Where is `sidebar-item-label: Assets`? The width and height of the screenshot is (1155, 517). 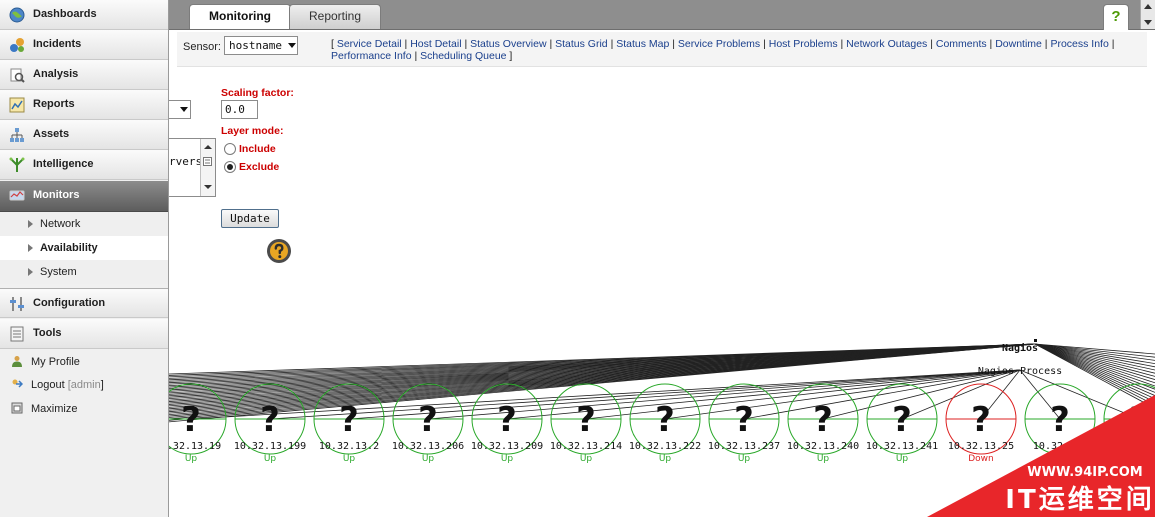
sidebar-item-label: Assets is located at coordinates (51, 134).